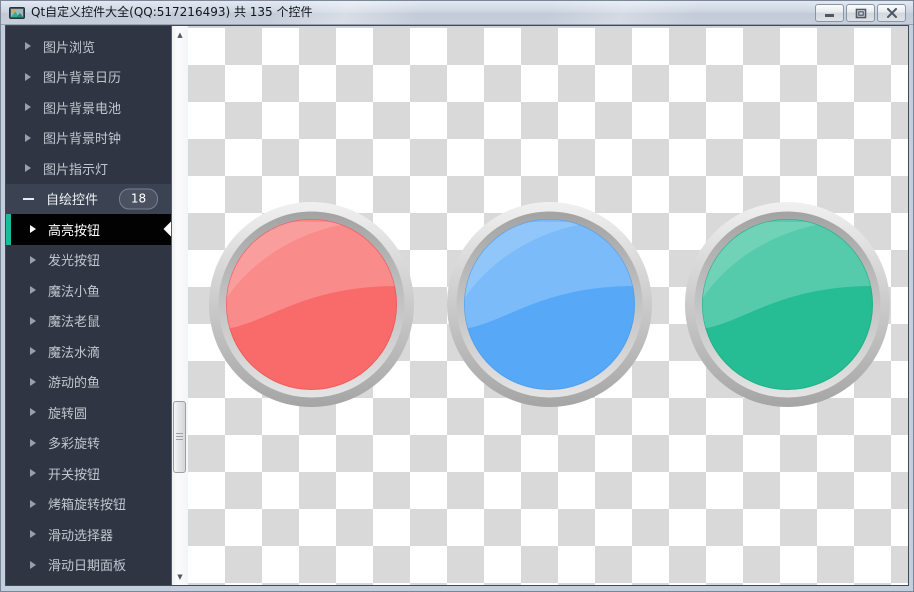  Describe the element at coordinates (829, 13) in the screenshot. I see `minimize-button` at that location.